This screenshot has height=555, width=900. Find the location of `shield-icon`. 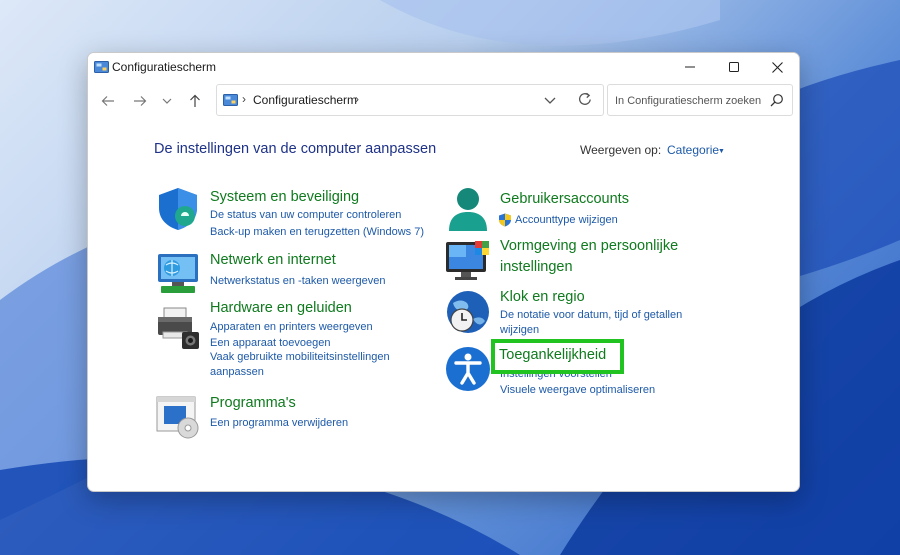

shield-icon is located at coordinates (178, 209).